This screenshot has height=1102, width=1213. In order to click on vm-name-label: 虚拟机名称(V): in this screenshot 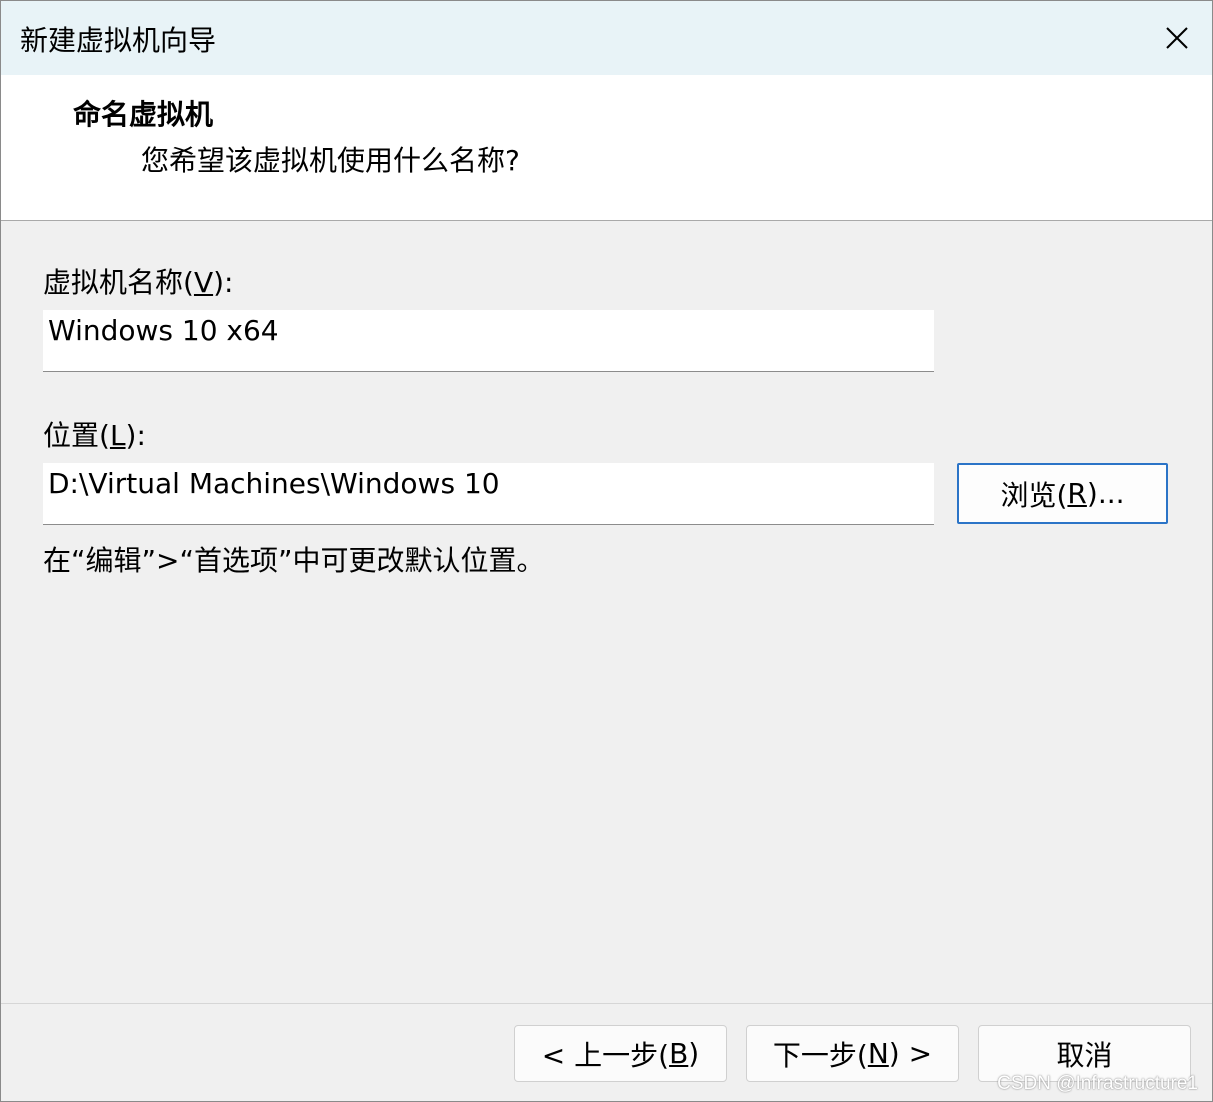, I will do `click(138, 281)`.